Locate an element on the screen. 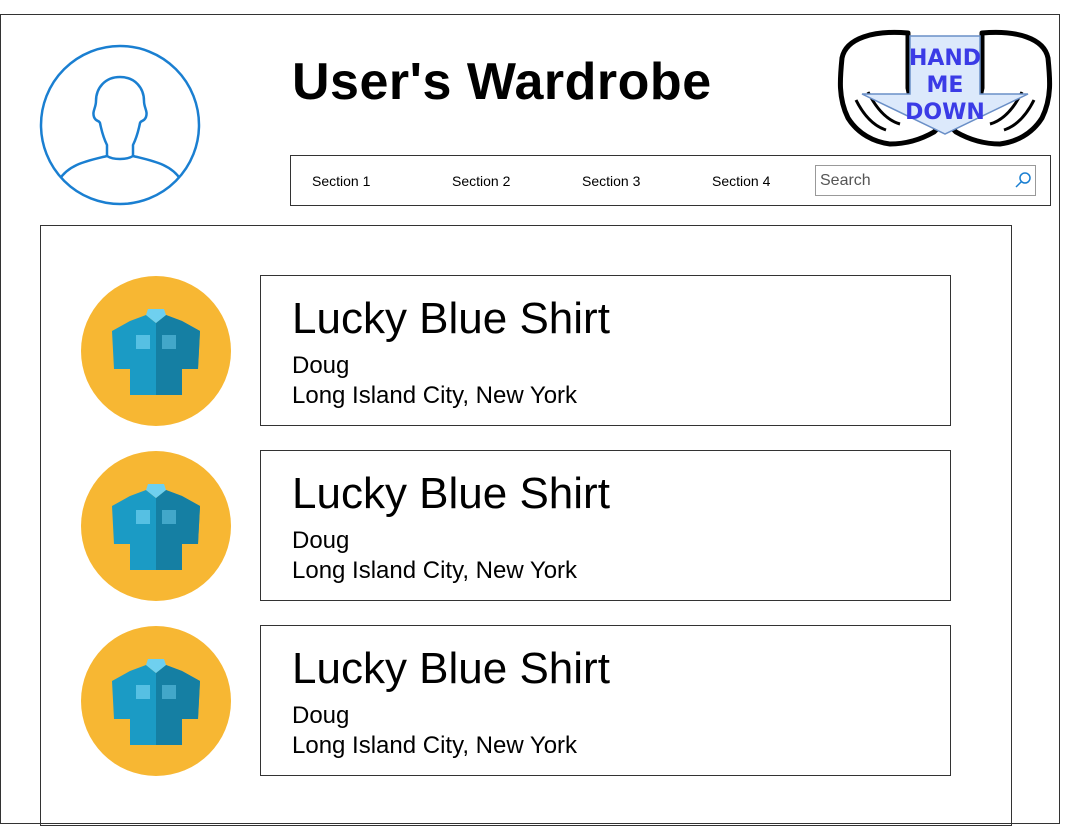  nav-section-1: Section 1 is located at coordinates (341, 181).